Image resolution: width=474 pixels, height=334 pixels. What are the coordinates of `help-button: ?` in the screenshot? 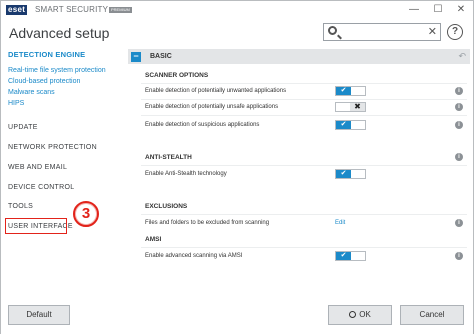 It's located at (455, 32).